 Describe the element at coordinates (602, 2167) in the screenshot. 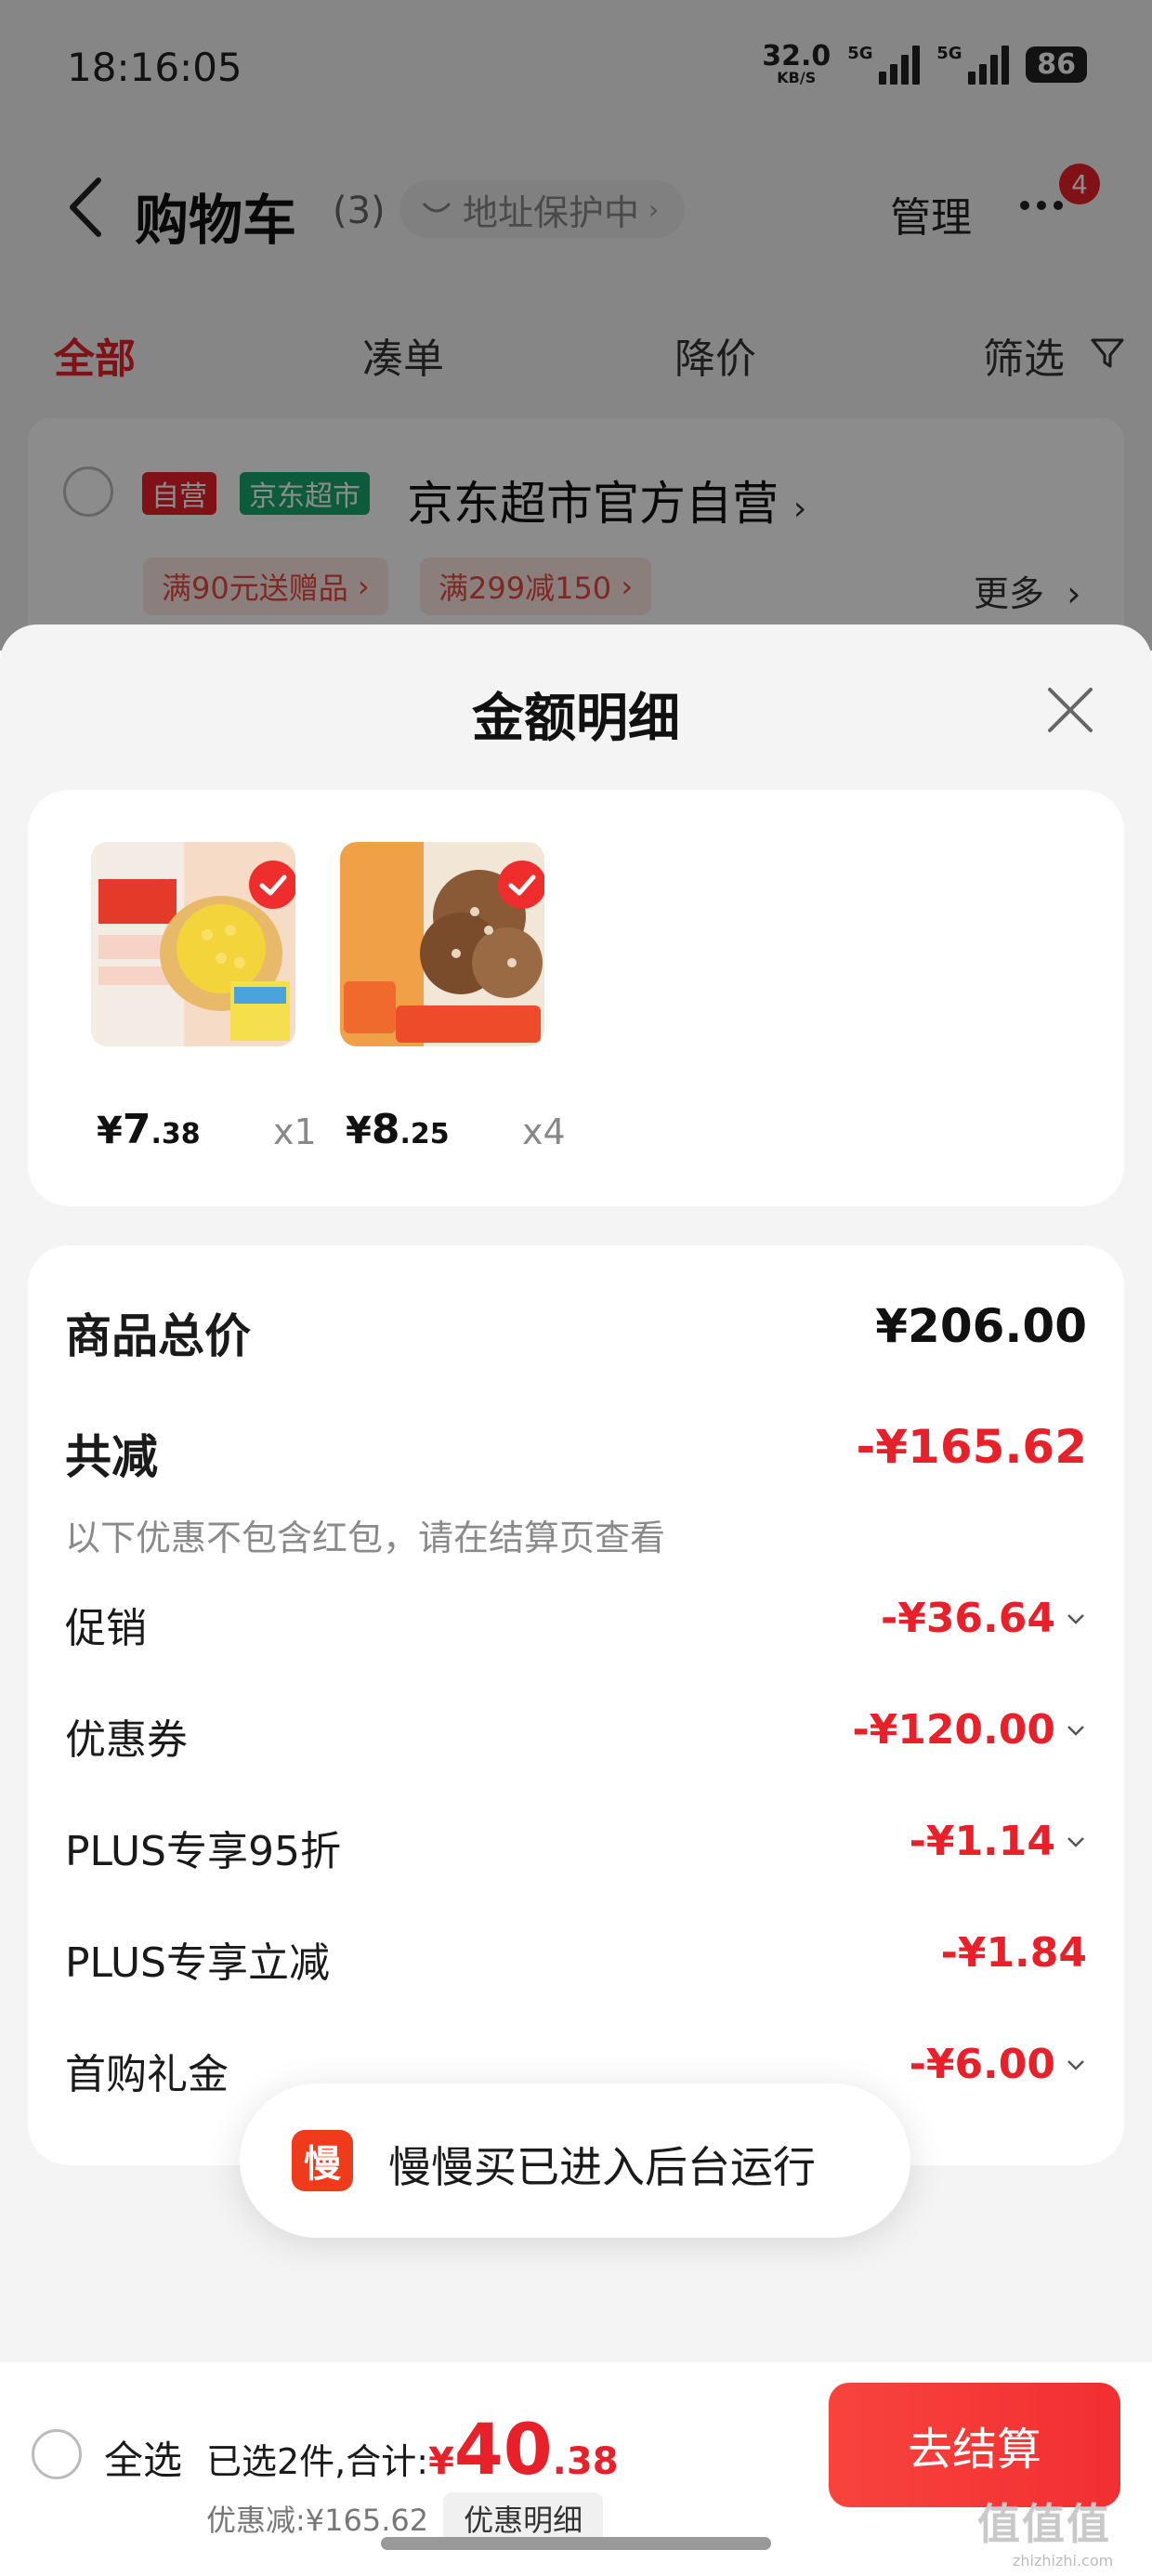

I see `toast-message: 慢慢买已进入后台运行` at that location.